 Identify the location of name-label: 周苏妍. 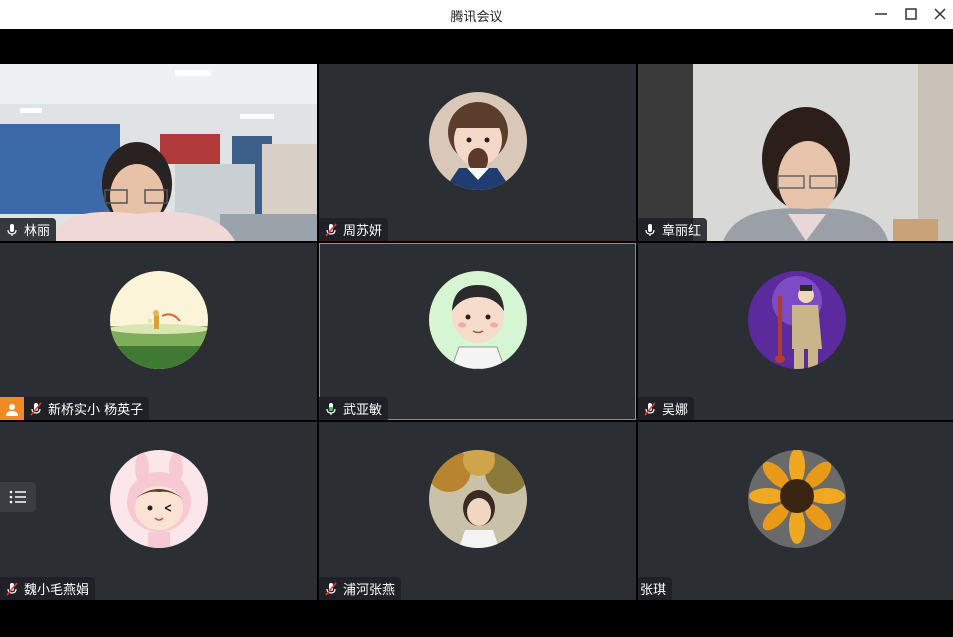
(354, 229).